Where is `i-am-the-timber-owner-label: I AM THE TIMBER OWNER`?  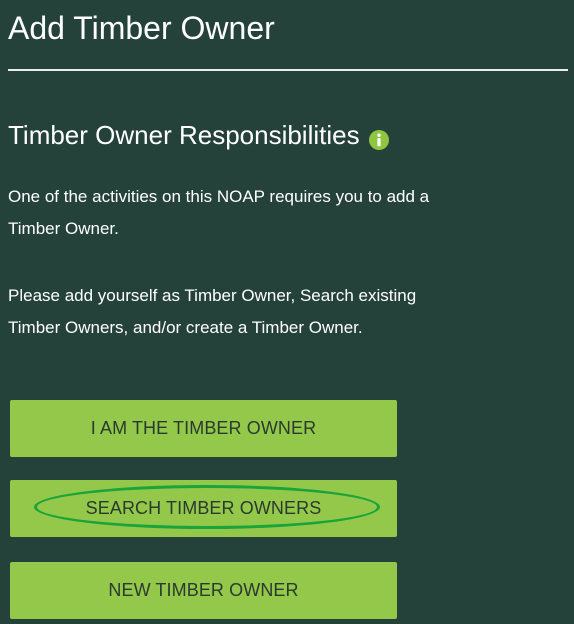 i-am-the-timber-owner-label: I AM THE TIMBER OWNER is located at coordinates (203, 428).